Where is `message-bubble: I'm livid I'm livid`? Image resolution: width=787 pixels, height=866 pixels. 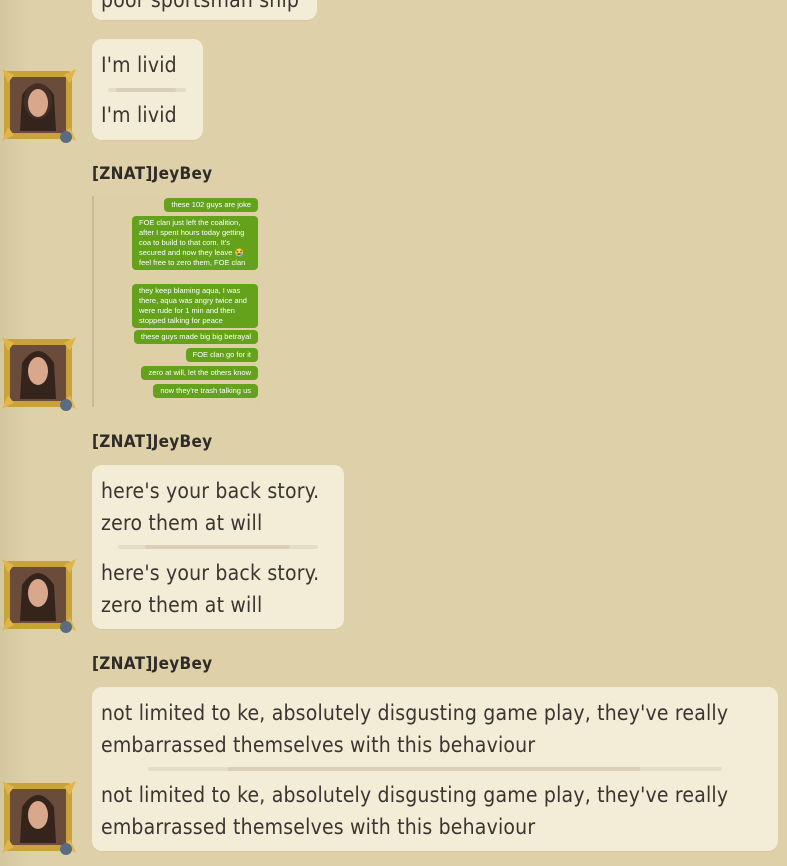
message-bubble: I'm livid I'm livid is located at coordinates (147, 89).